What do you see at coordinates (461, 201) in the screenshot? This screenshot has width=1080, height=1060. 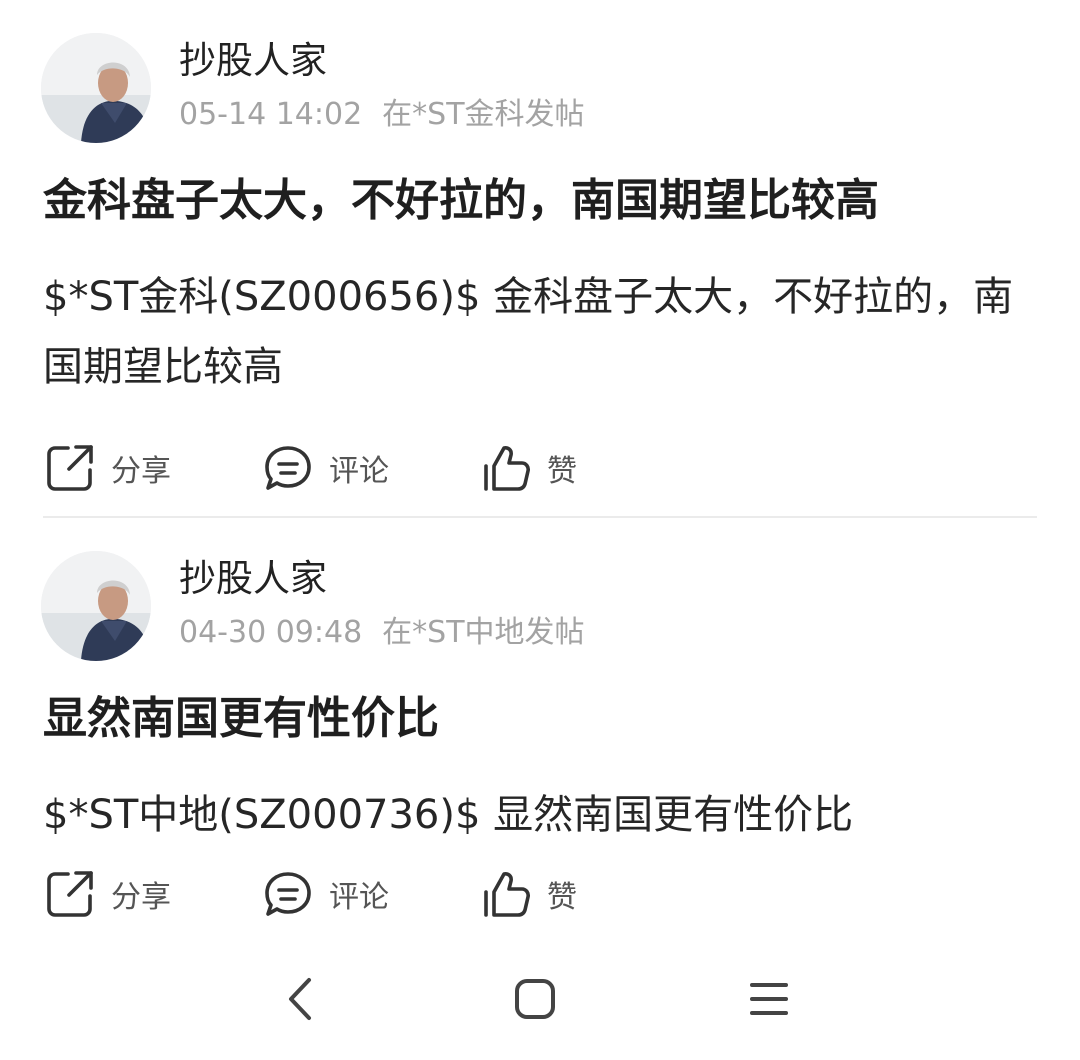 I see `post-title: 金科盘子太大，不好拉的，南国期望比较高` at bounding box center [461, 201].